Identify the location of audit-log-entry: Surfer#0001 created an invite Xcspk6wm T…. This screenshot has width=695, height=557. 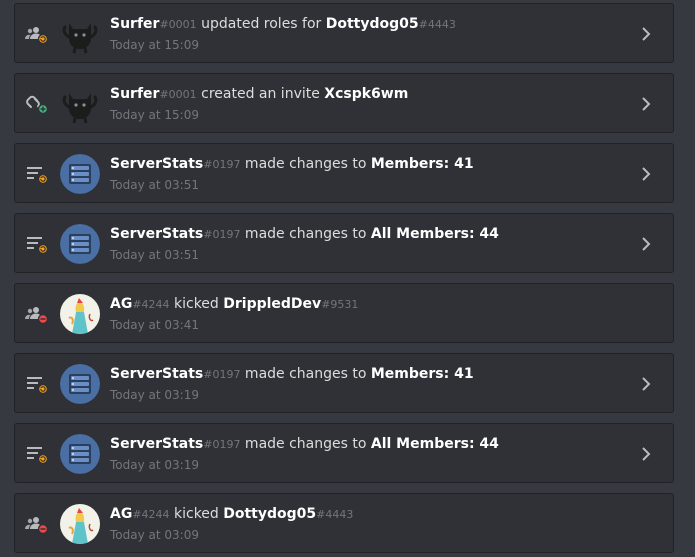
(344, 103).